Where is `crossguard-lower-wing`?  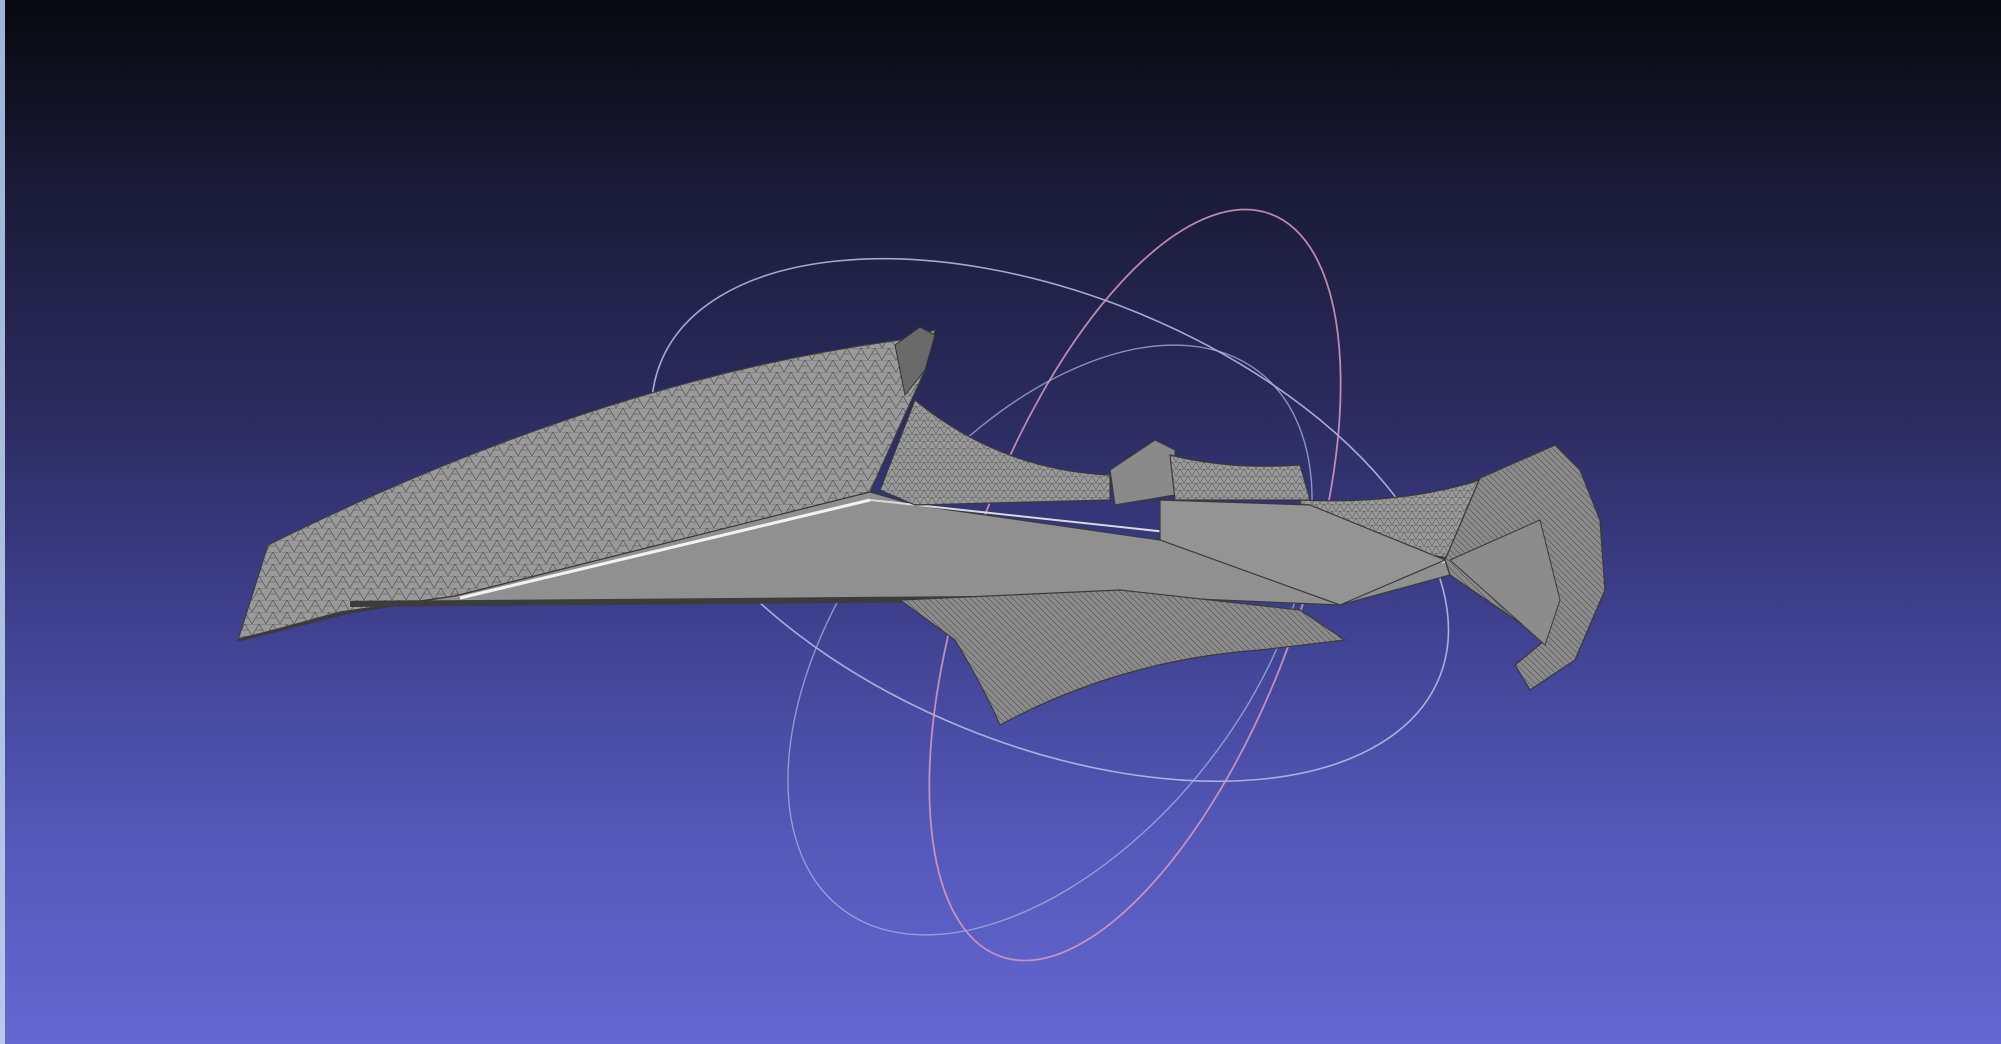
crossguard-lower-wing is located at coordinates (1122, 657).